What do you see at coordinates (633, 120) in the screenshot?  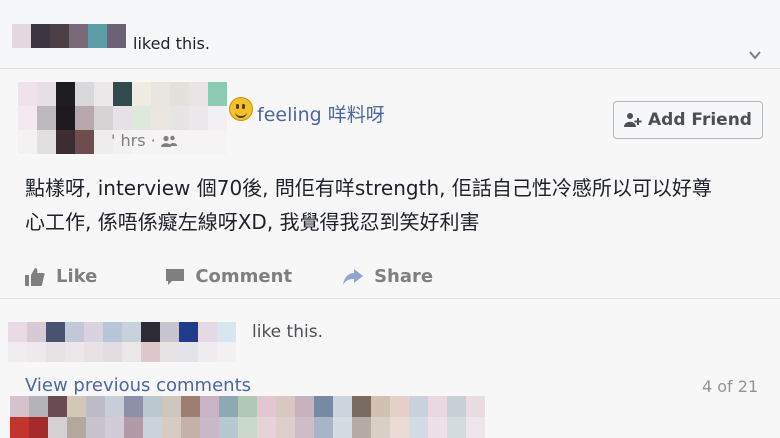 I see `add-friend-icon` at bounding box center [633, 120].